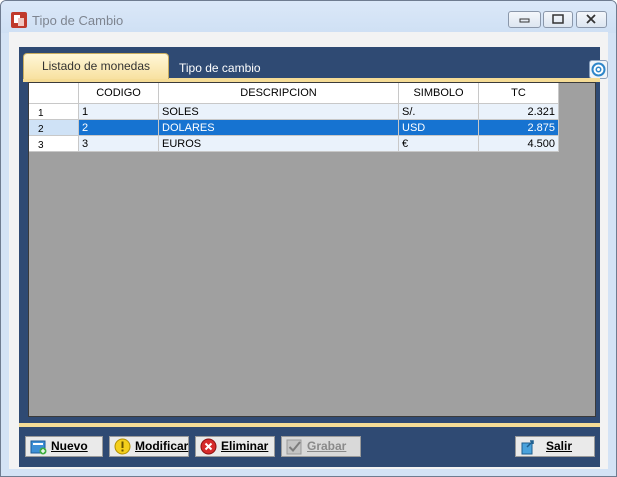 The width and height of the screenshot is (617, 477). I want to click on cell-tc: 4.500, so click(519, 144).